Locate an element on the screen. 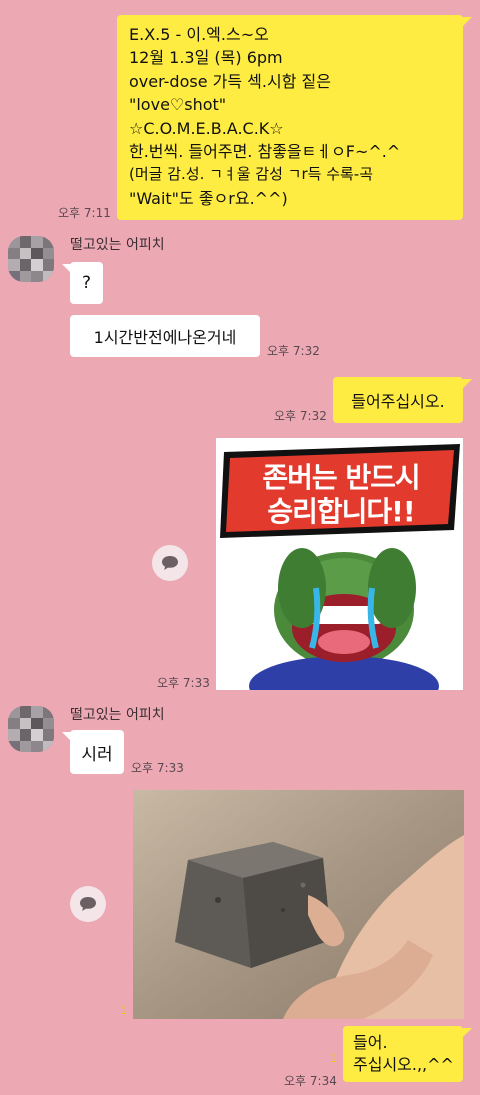 The width and height of the screenshot is (480, 1095). message-line: "love♡shot" is located at coordinates (178, 105).